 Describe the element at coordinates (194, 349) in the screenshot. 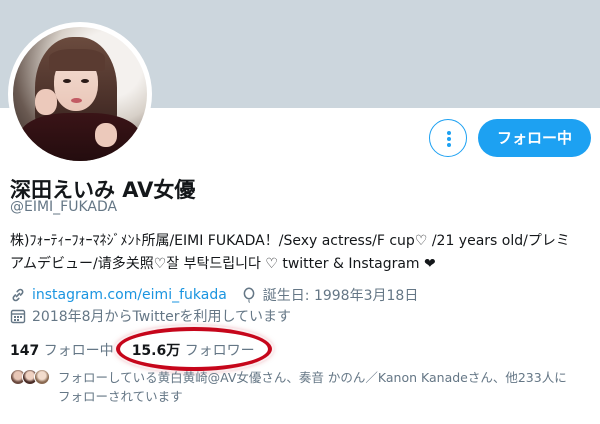

I see `annotation-circle` at that location.